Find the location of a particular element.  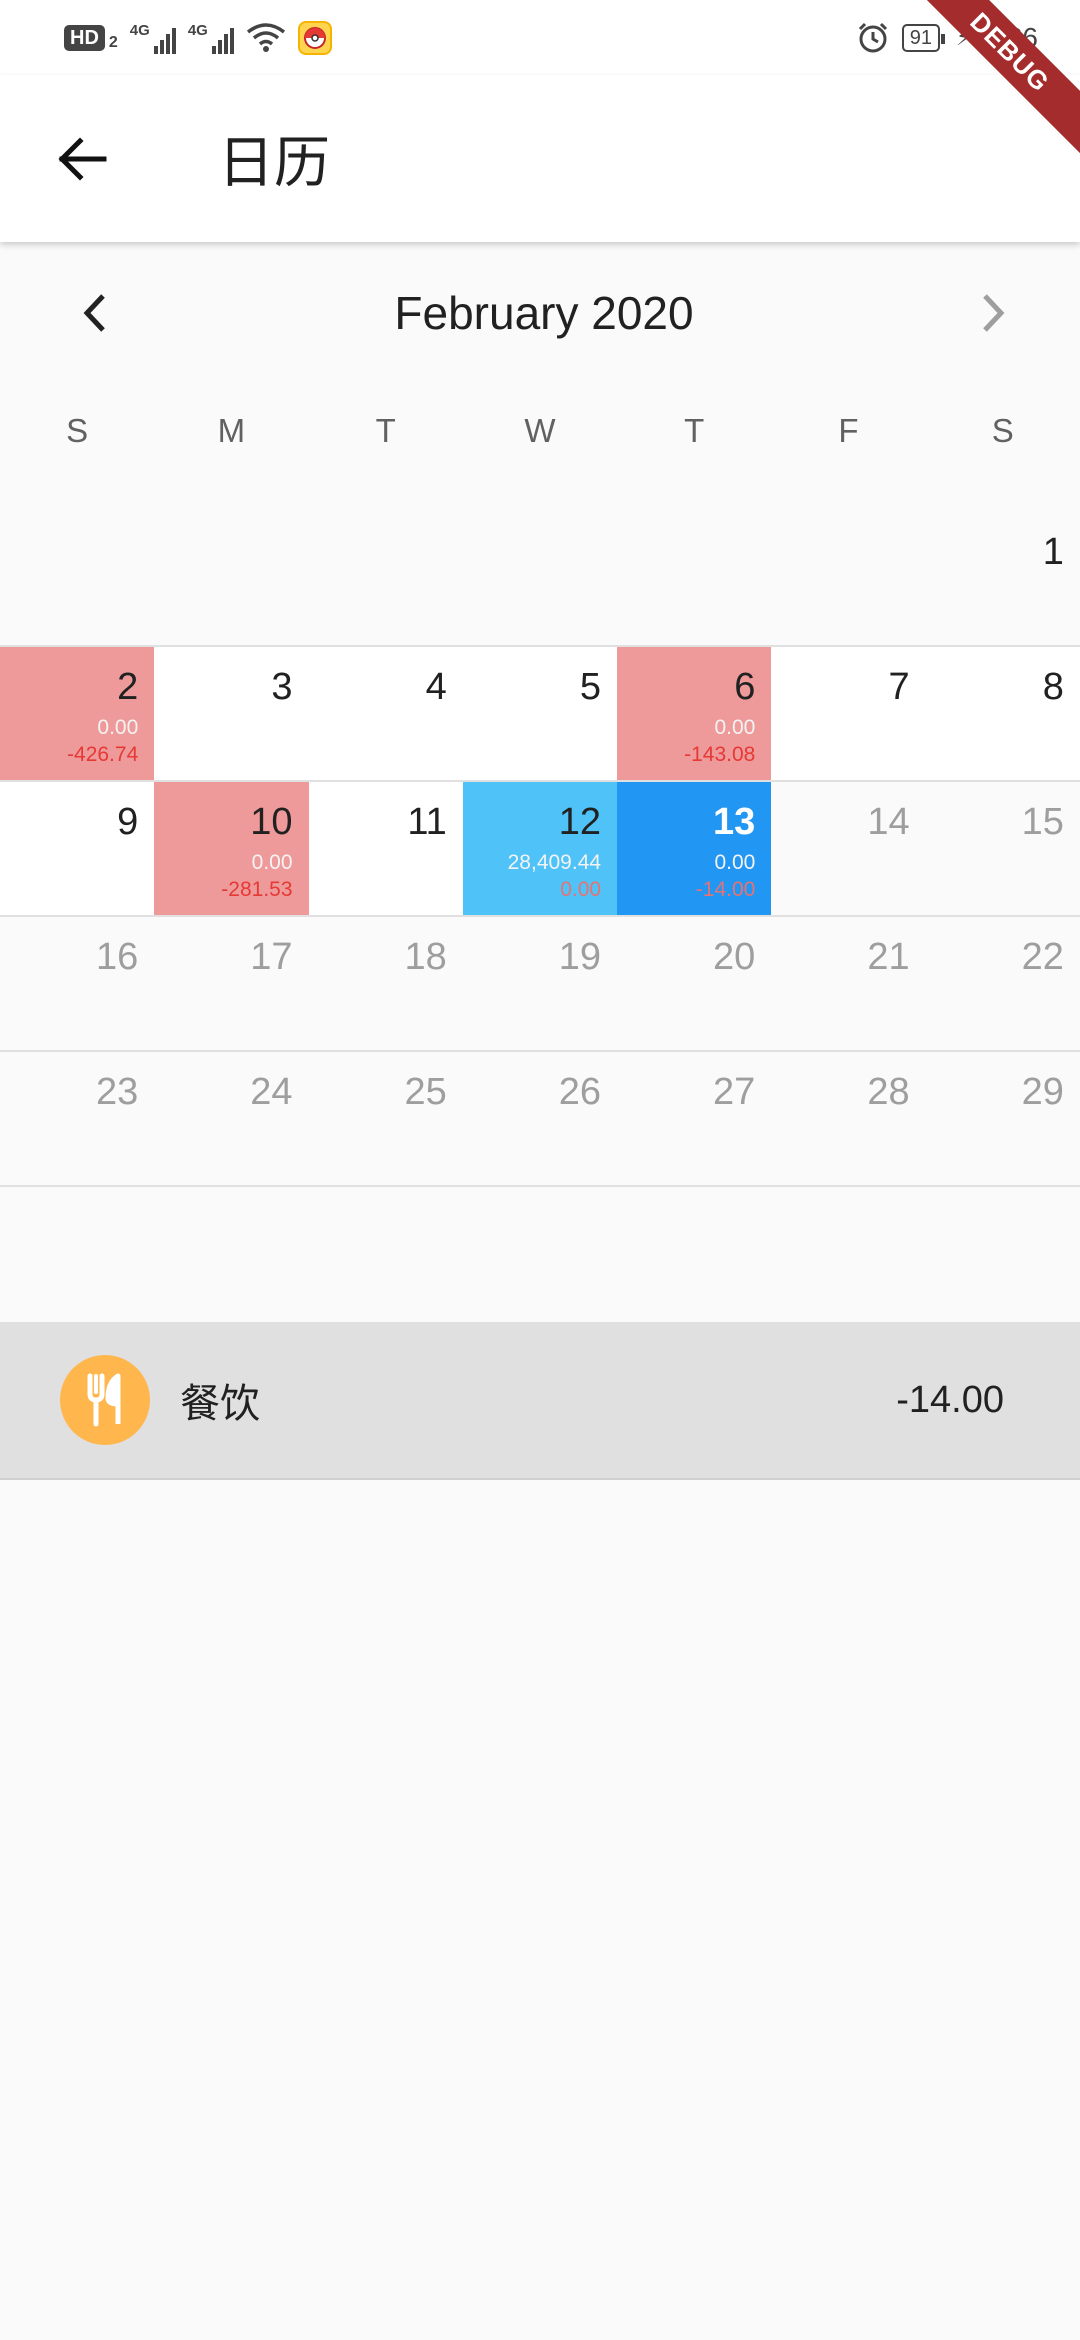

fork-knife-icon is located at coordinates (105, 1400).